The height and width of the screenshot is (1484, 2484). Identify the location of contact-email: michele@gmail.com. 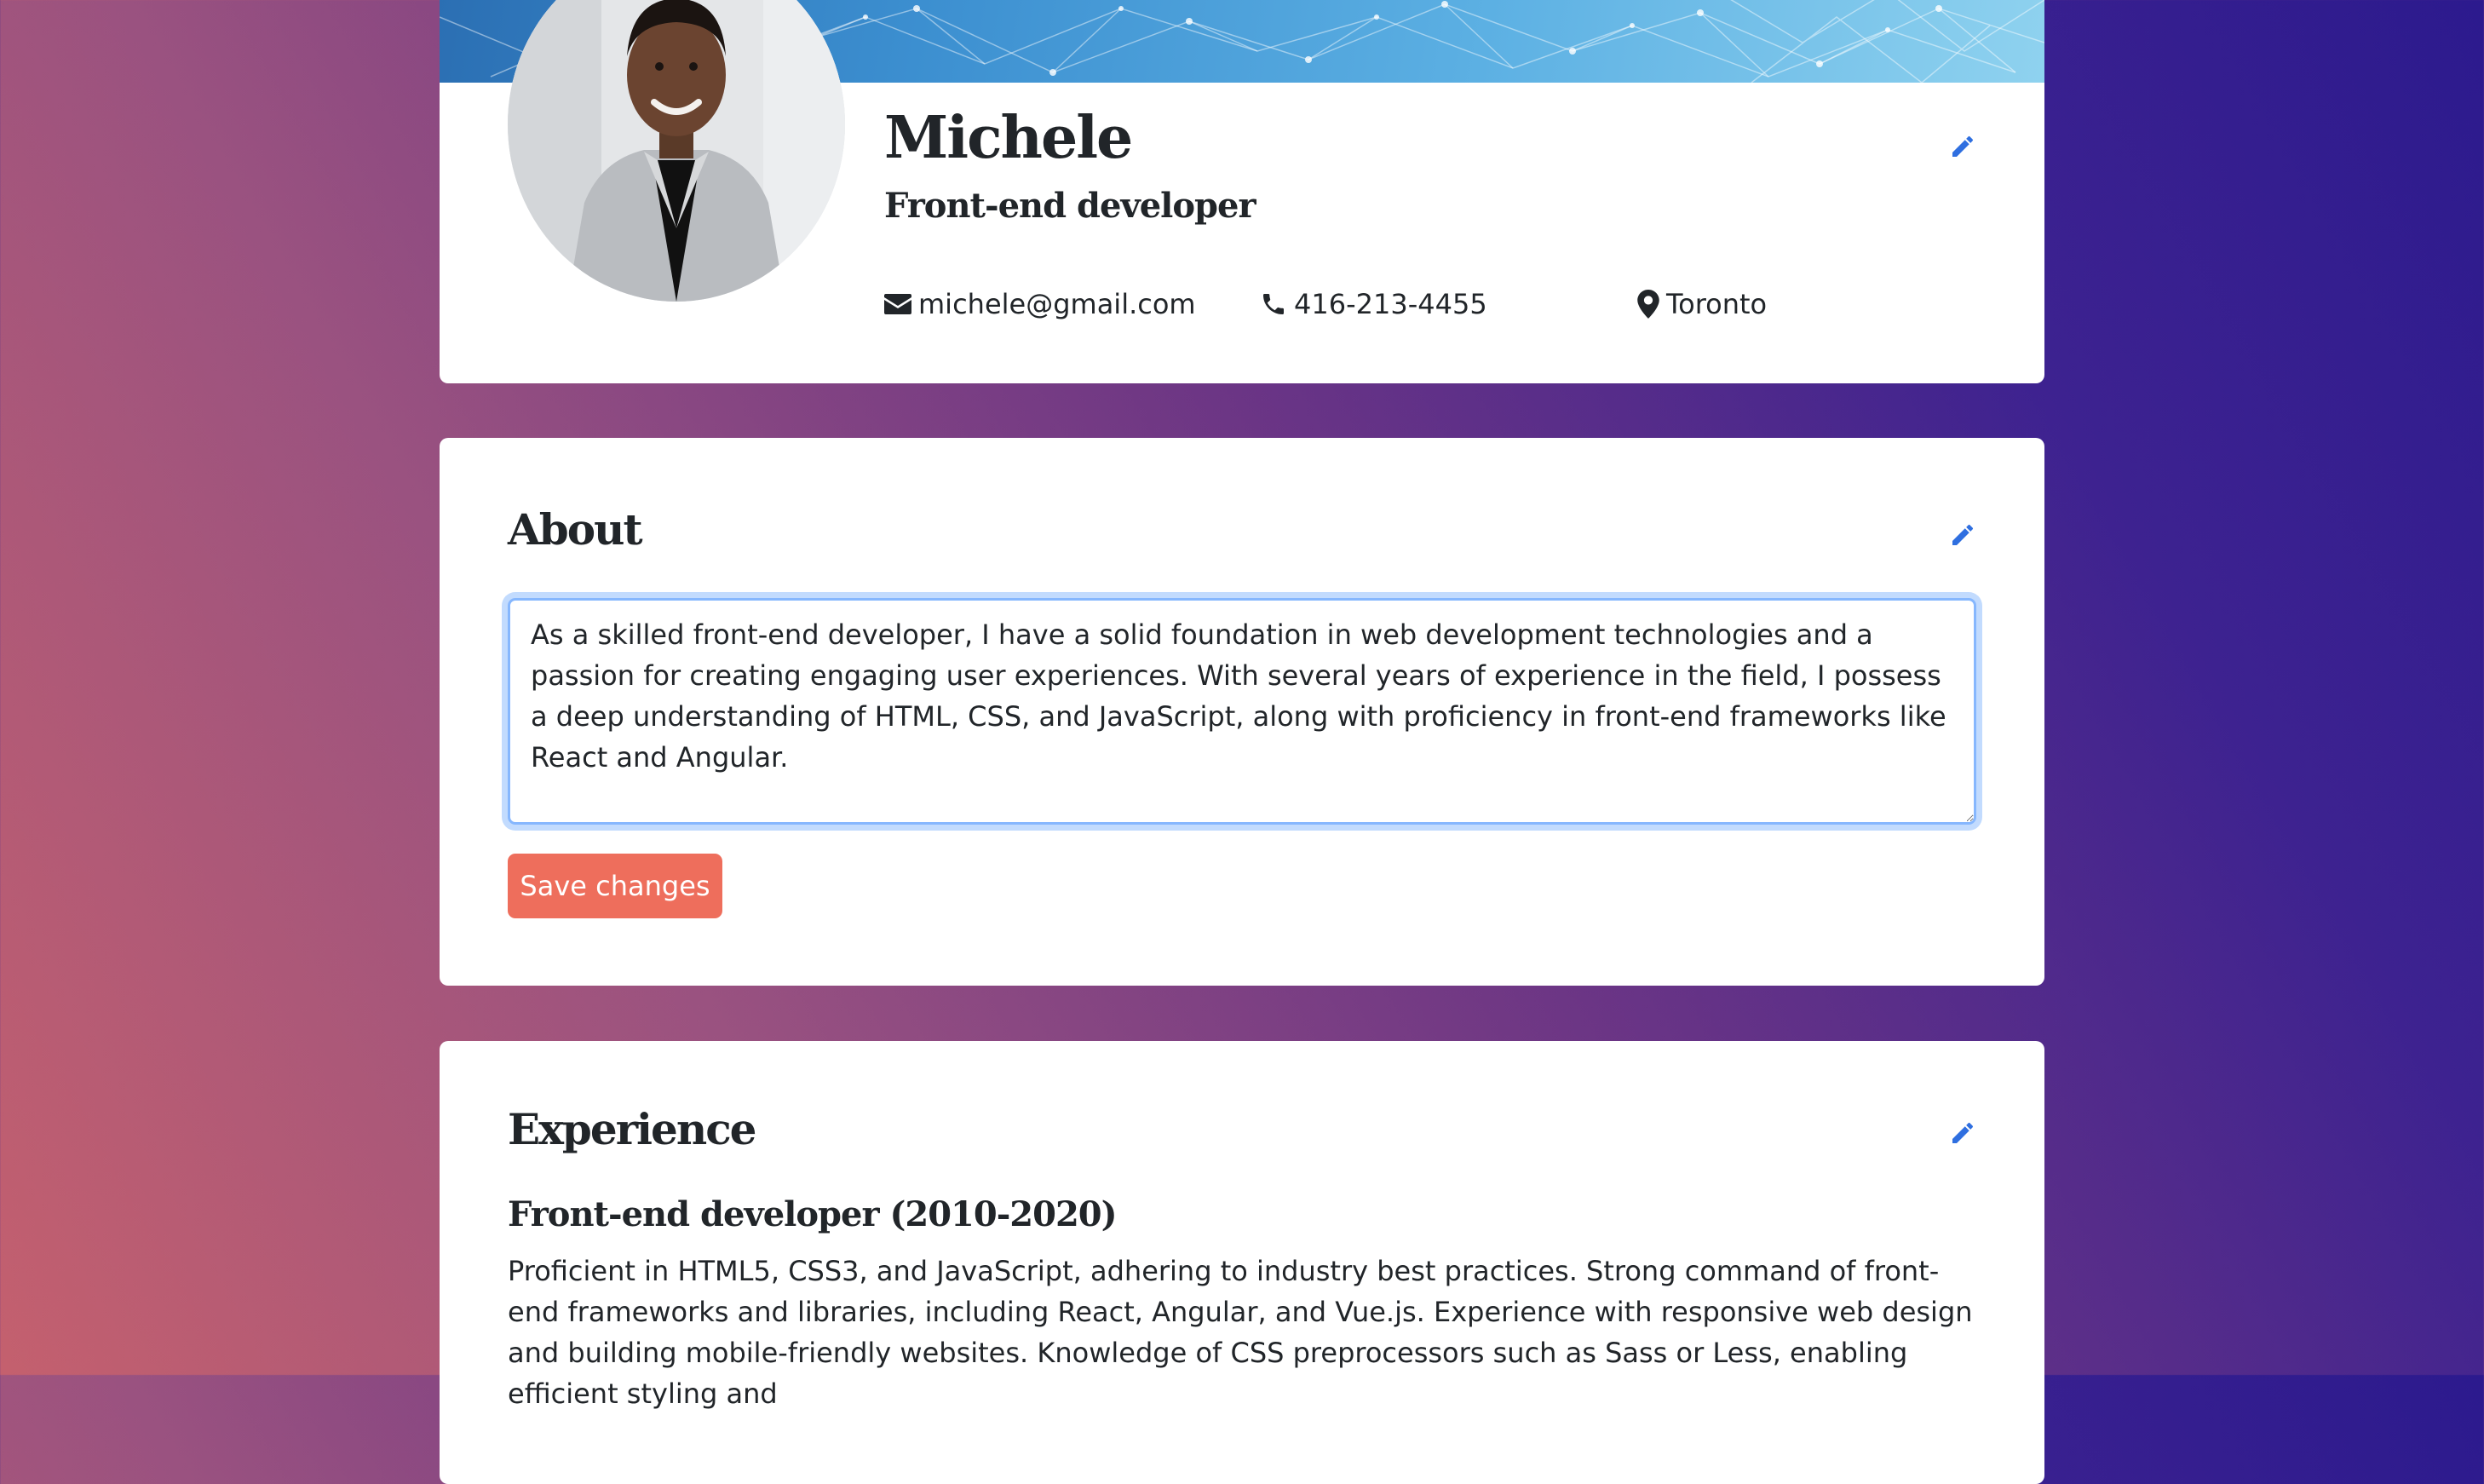
(1040, 304).